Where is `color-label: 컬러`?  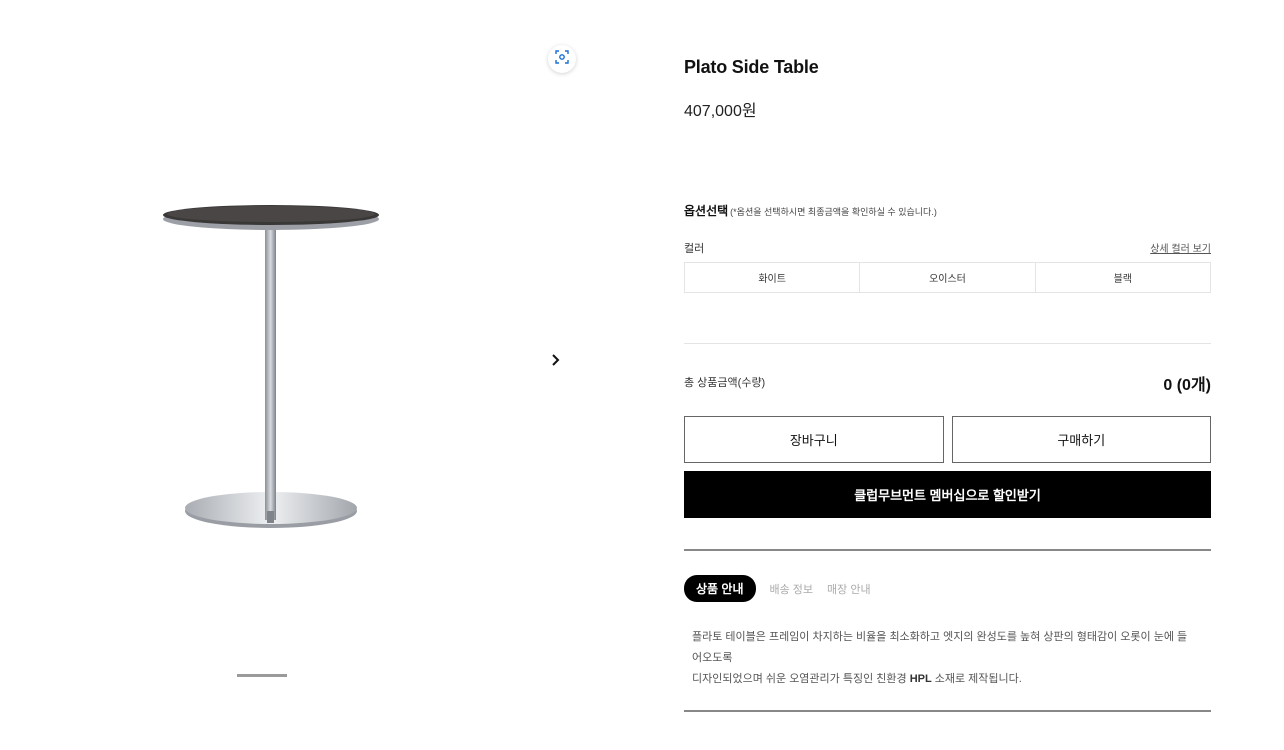 color-label: 컬러 is located at coordinates (694, 249).